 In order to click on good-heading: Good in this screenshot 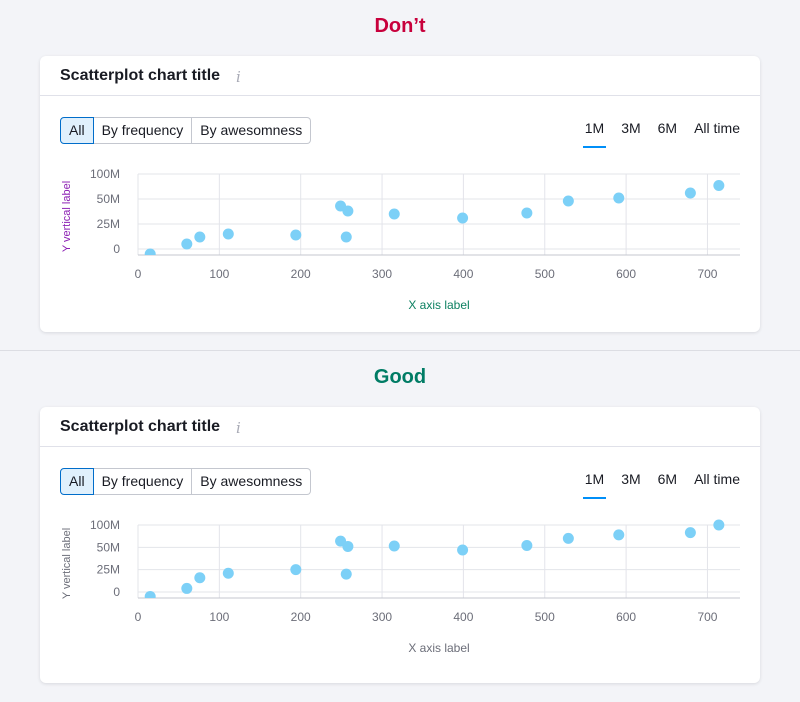, I will do `click(400, 377)`.